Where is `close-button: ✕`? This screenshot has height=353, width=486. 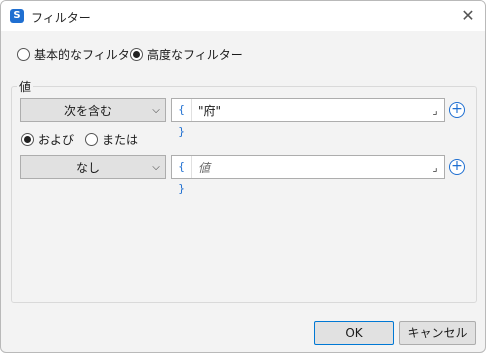 close-button: ✕ is located at coordinates (468, 16).